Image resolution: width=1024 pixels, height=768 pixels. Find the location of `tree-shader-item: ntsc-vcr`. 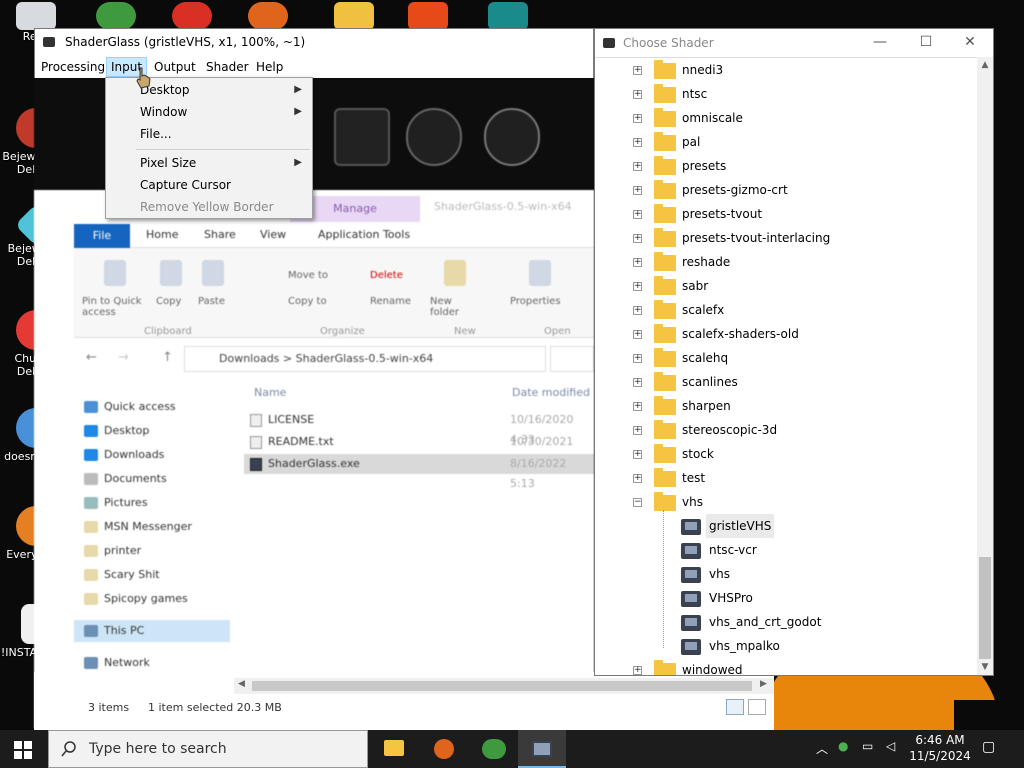

tree-shader-item: ntsc-vcr is located at coordinates (786, 550).